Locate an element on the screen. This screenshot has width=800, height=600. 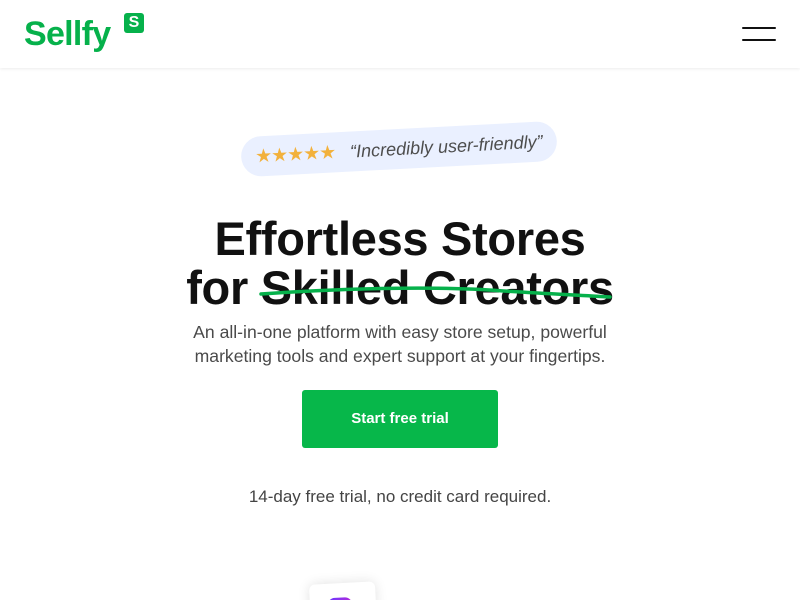
review-badge: ★★★★★ “Incredibly user-friendly” is located at coordinates (399, 149).